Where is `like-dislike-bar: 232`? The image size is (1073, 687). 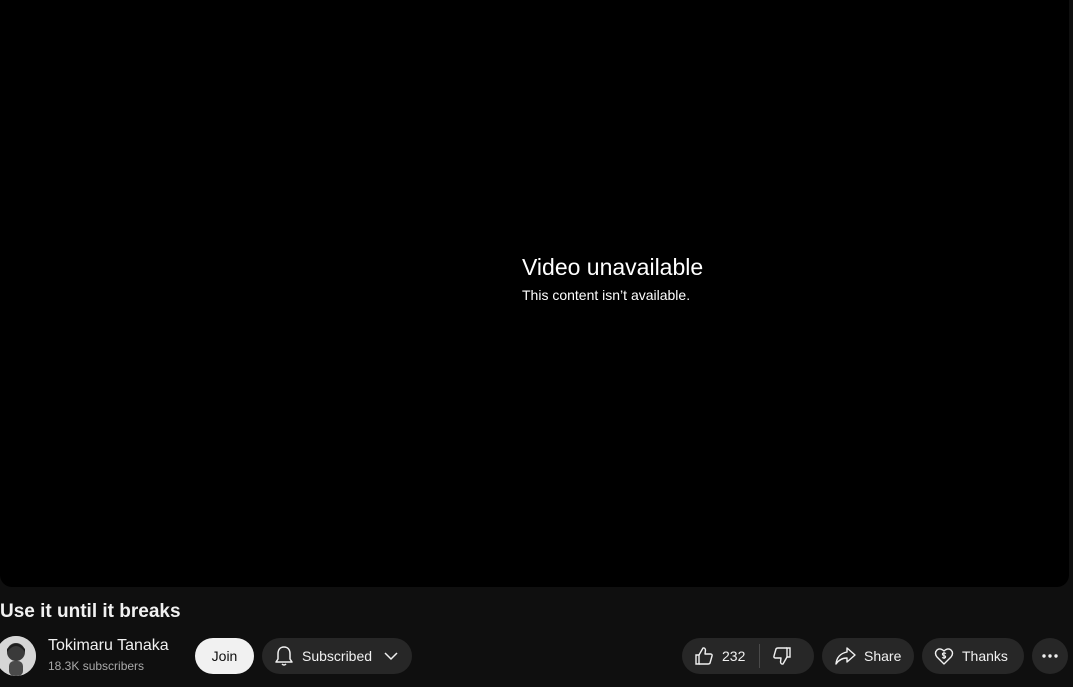 like-dislike-bar: 232 is located at coordinates (748, 656).